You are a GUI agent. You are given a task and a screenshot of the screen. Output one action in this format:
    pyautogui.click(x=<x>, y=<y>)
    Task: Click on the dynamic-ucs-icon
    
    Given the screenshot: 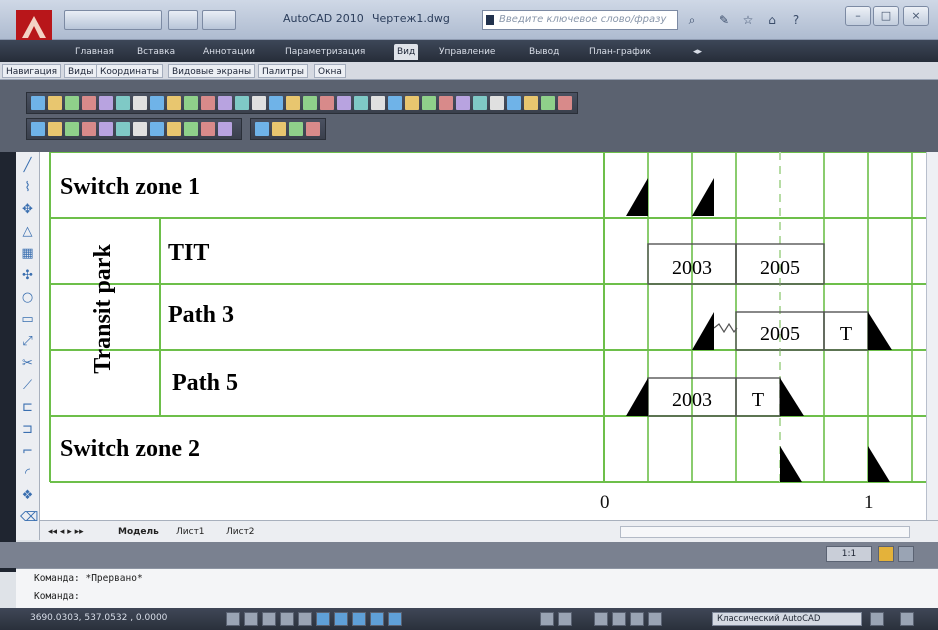 What is the action you would take?
    pyautogui.click(x=341, y=619)
    